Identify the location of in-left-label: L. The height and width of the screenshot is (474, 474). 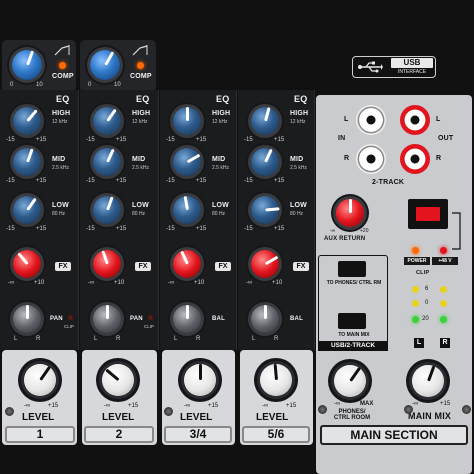
(346, 119).